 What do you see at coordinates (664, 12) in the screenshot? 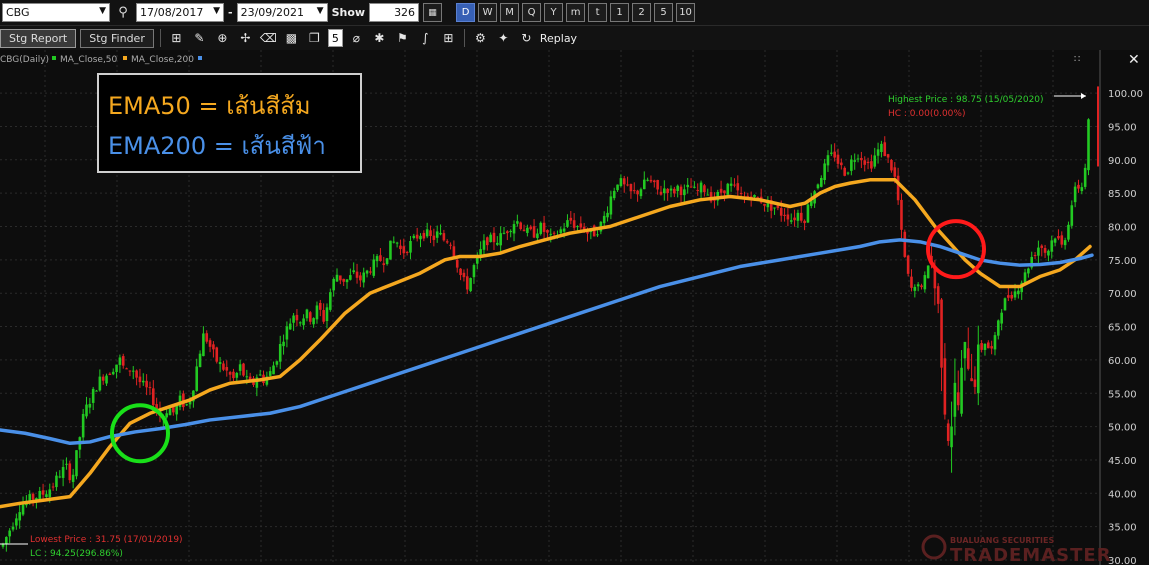
I see `period-button-5: 5` at bounding box center [664, 12].